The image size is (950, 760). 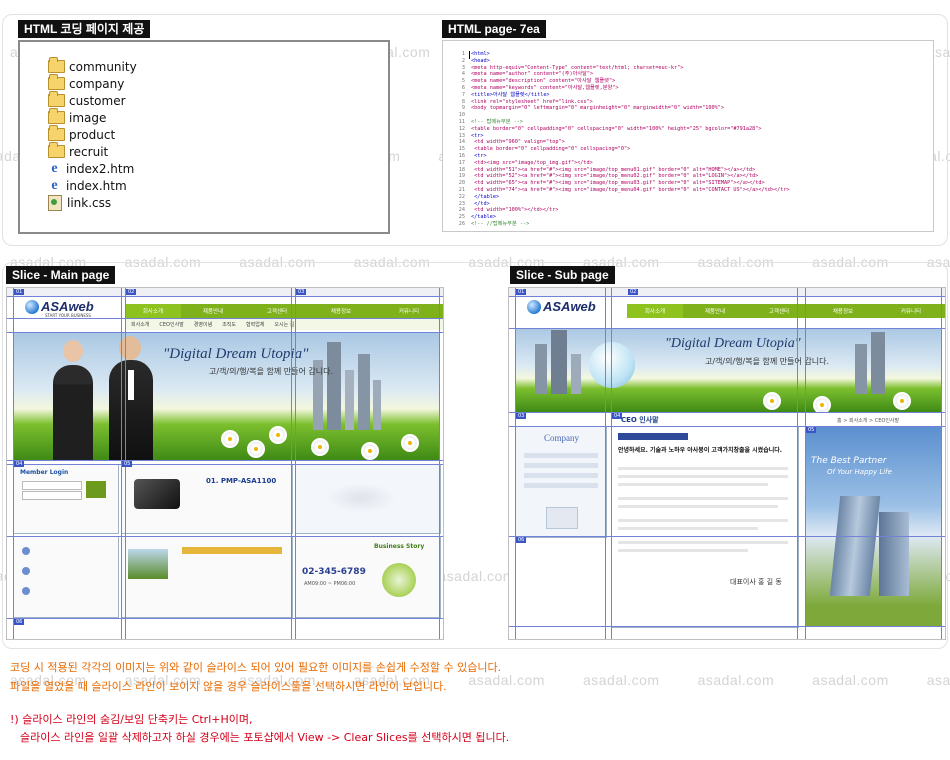 I want to click on mock-nav-tab: 커뮤니티, so click(x=408, y=311).